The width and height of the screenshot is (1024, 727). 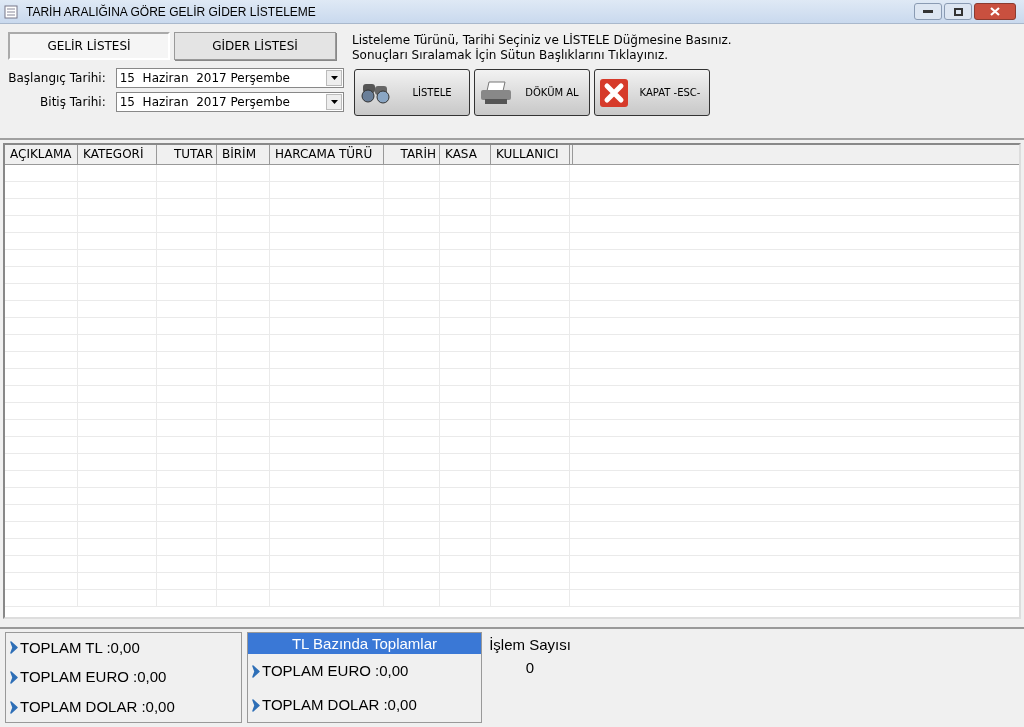 What do you see at coordinates (530, 645) in the screenshot?
I see `count-label: İşlem Sayısı` at bounding box center [530, 645].